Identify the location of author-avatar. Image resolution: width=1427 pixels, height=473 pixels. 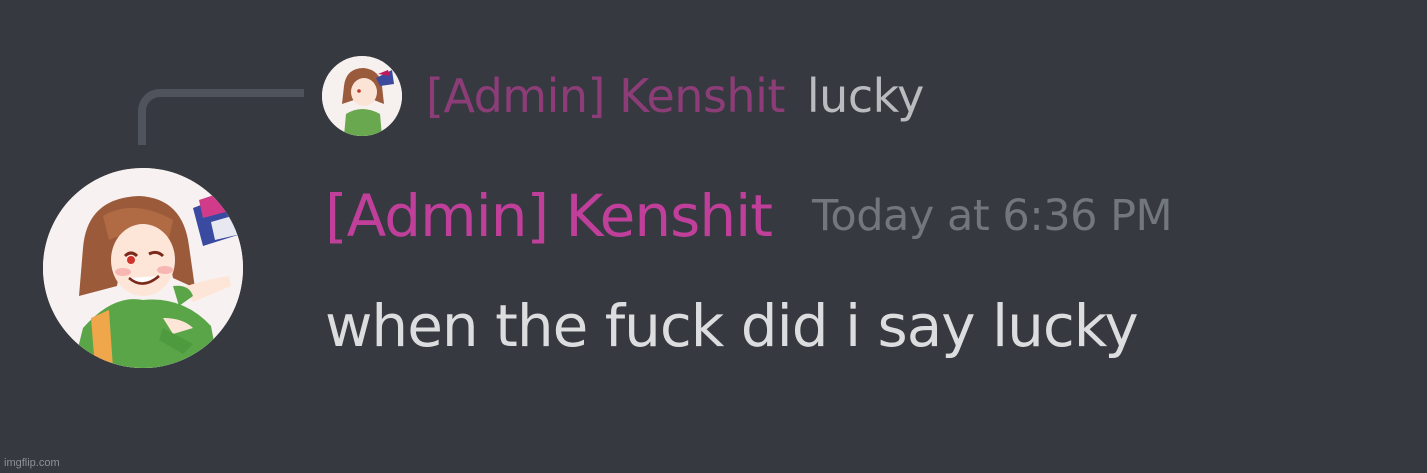
(143, 268).